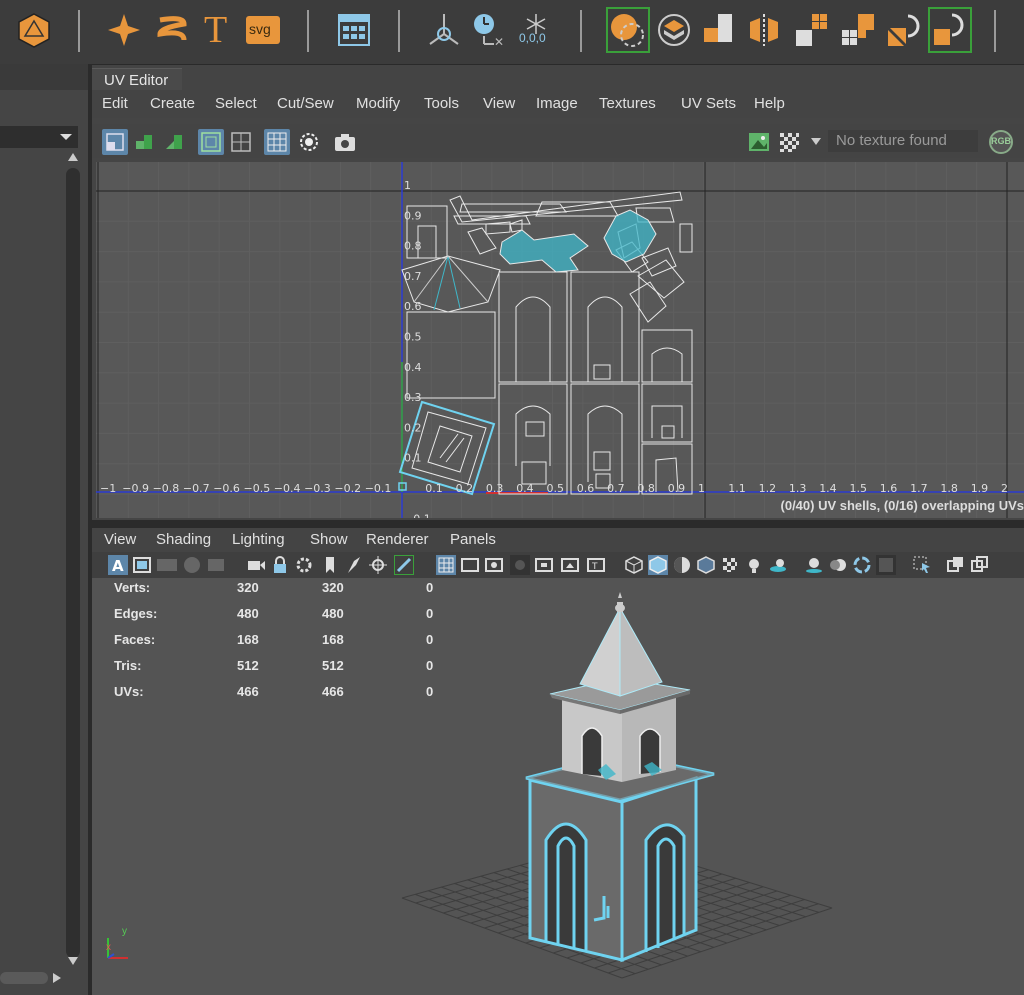  I want to click on y-tick-label: 0.6, so click(413, 306).